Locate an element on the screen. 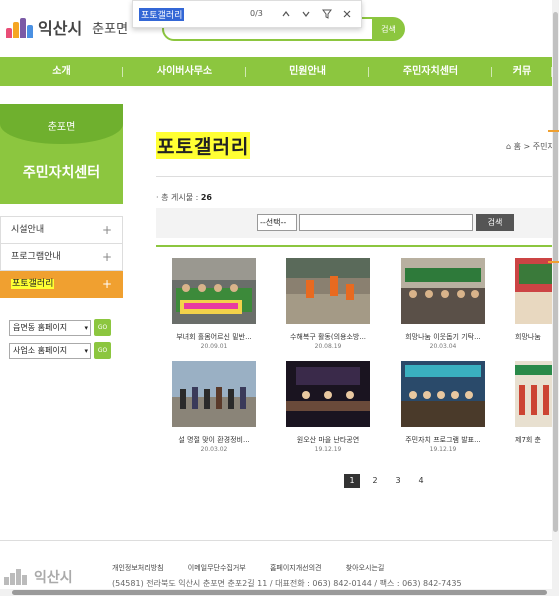 The image size is (559, 596). town-go-button: GO is located at coordinates (102, 327).